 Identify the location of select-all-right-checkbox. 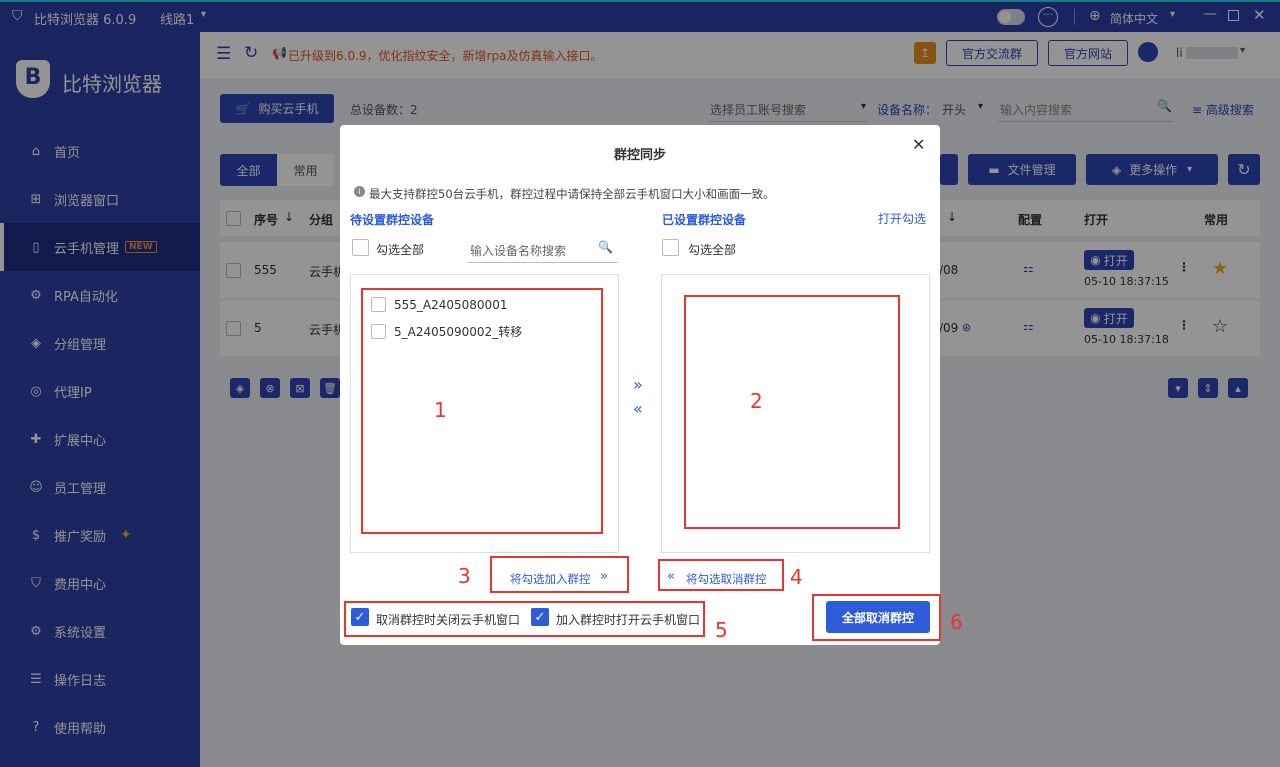
(670, 247).